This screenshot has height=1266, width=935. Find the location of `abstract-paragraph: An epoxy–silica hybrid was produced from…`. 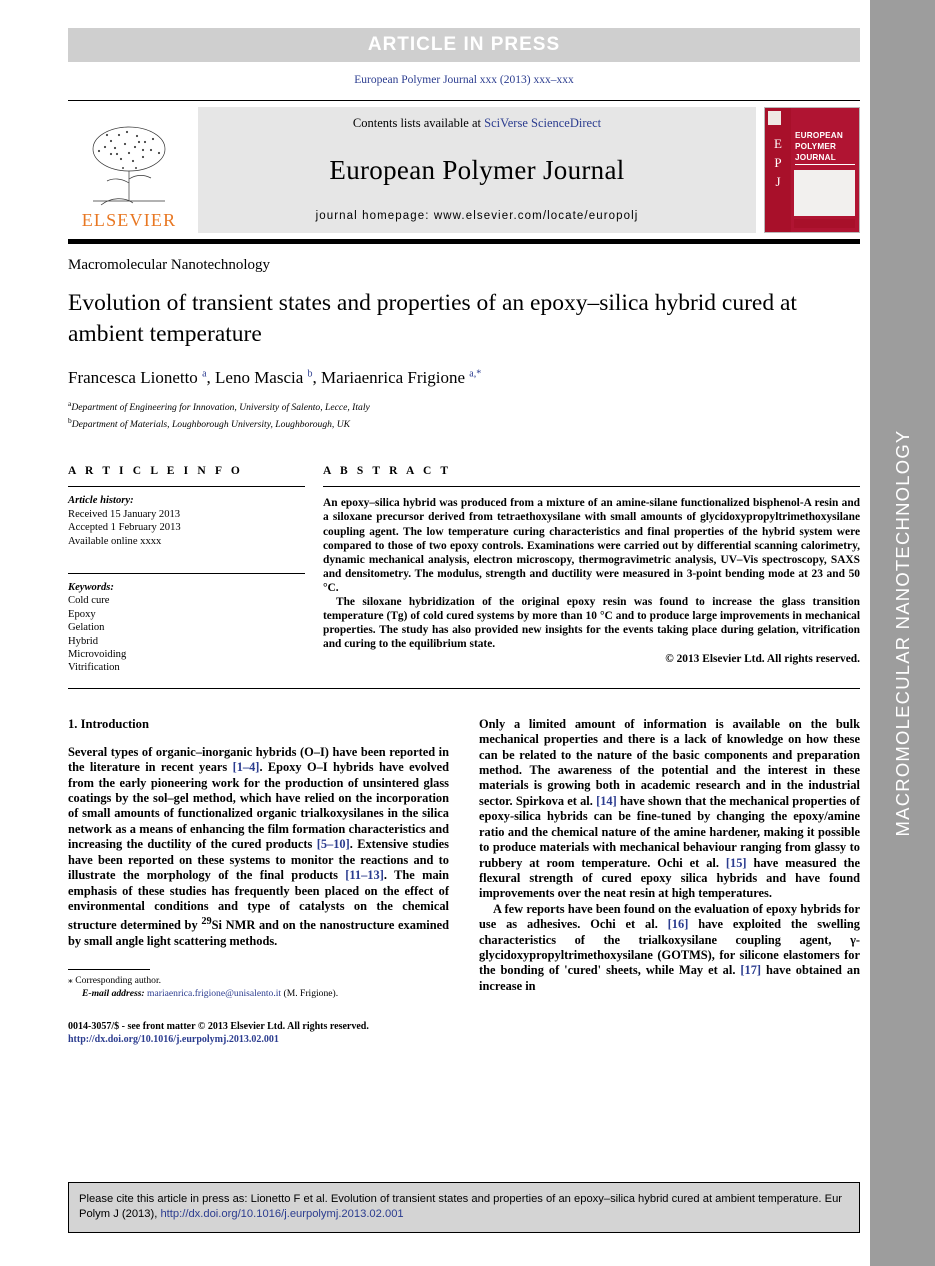

abstract-paragraph: An epoxy–silica hybrid was produced from… is located at coordinates (591, 545).